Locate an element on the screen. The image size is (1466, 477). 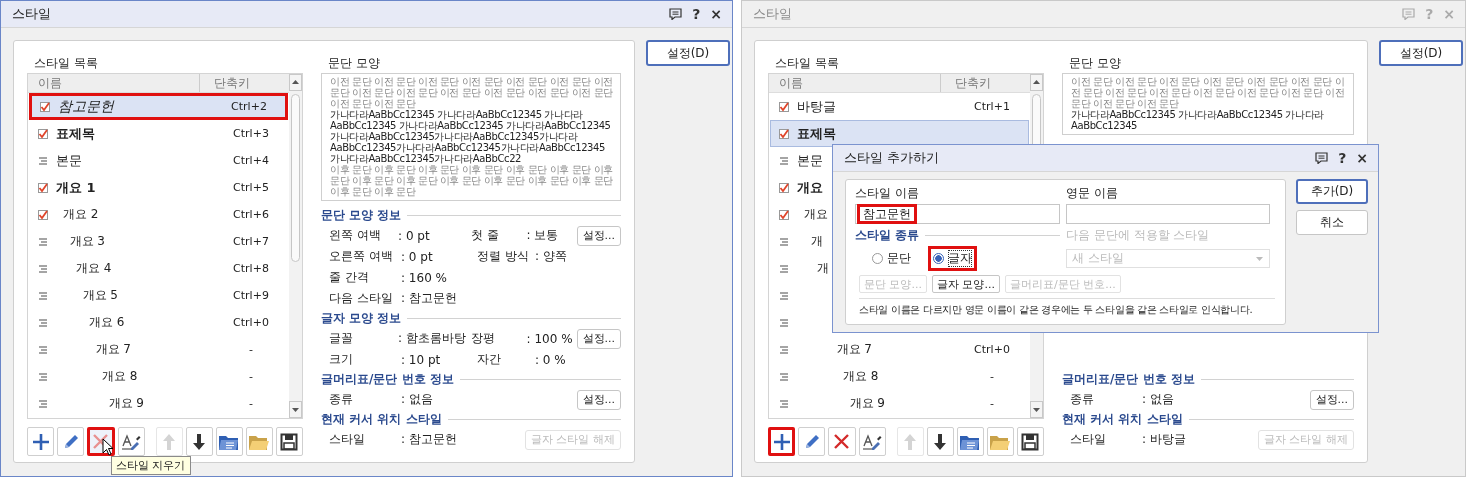
info-value: : 보통 is located at coordinates (543, 235).